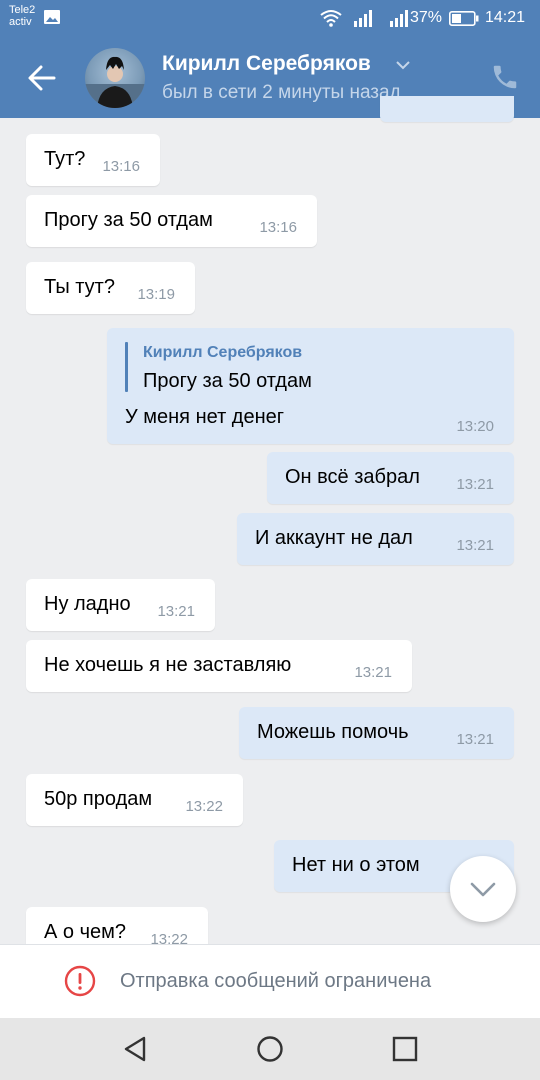 The height and width of the screenshot is (1080, 540). I want to click on message-bubble: Не хочешь я не заставляю 13:21, so click(219, 666).